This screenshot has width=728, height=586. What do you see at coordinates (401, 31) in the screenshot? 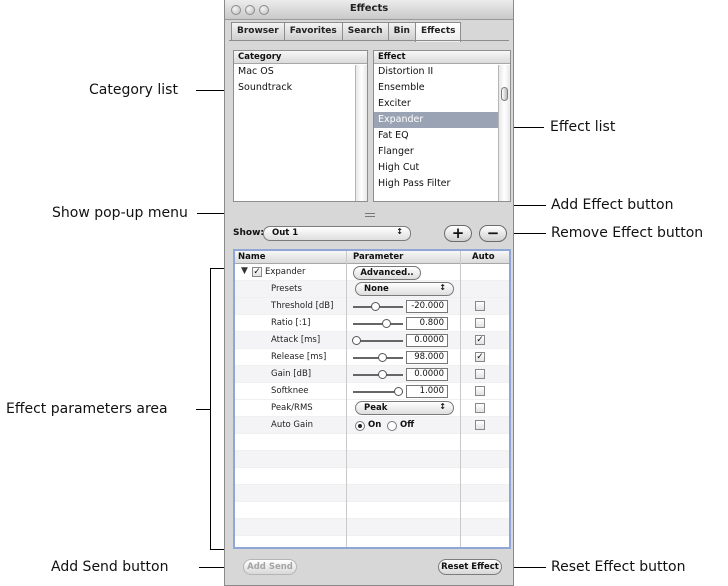
I see `tab-bin: Bin` at bounding box center [401, 31].